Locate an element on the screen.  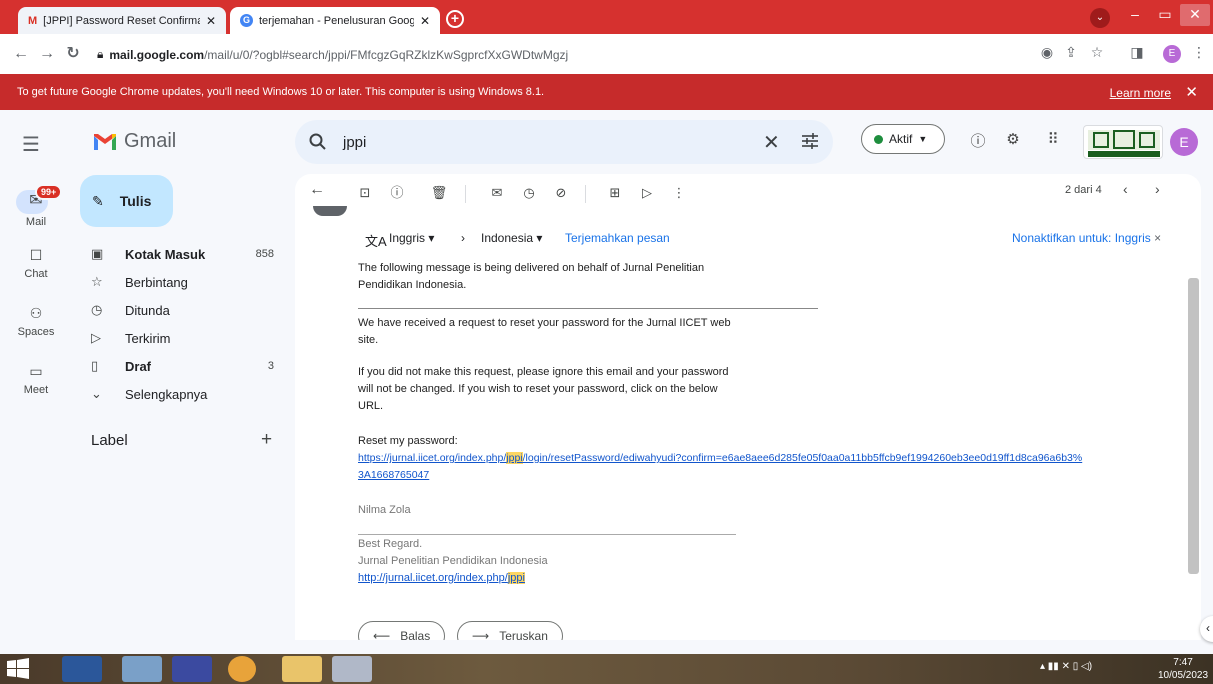
label-icon: ▷ is located at coordinates (647, 193).